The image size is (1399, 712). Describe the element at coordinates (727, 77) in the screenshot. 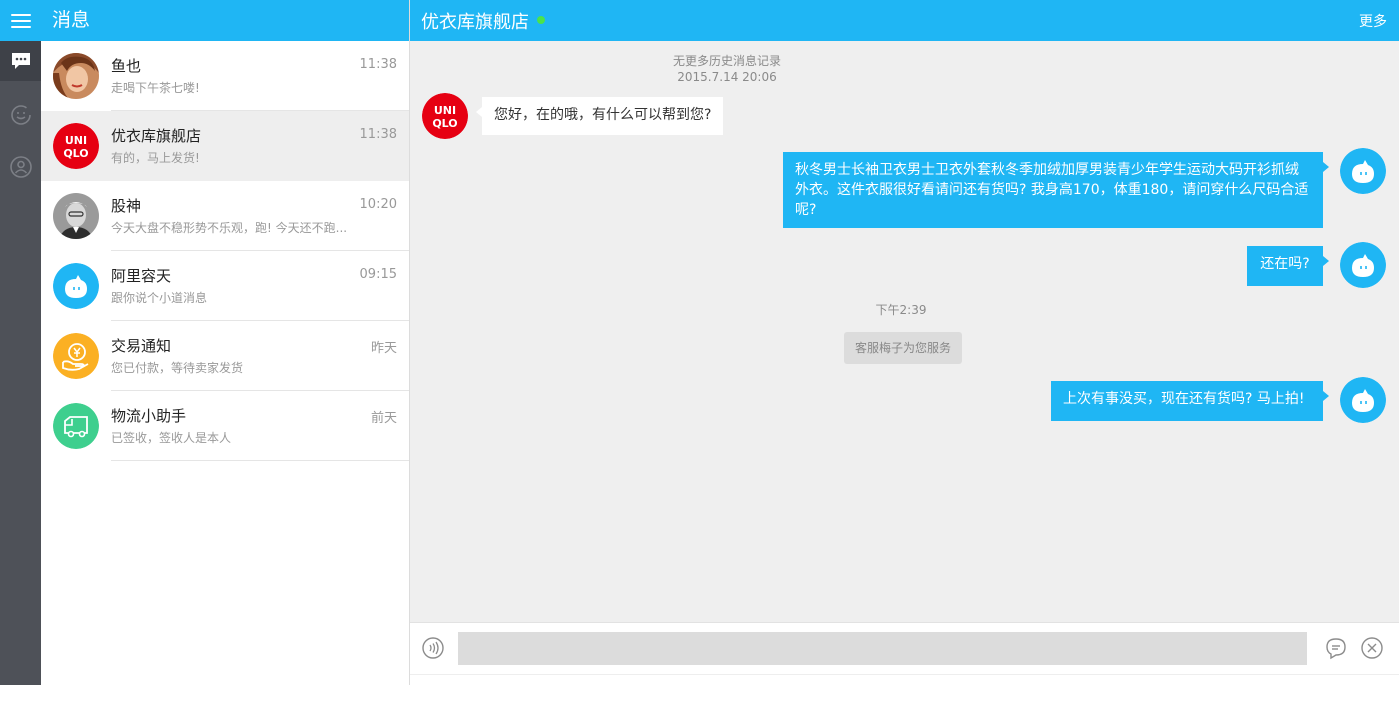

I see `history-timestamp: 2015.7.14 20:06` at that location.